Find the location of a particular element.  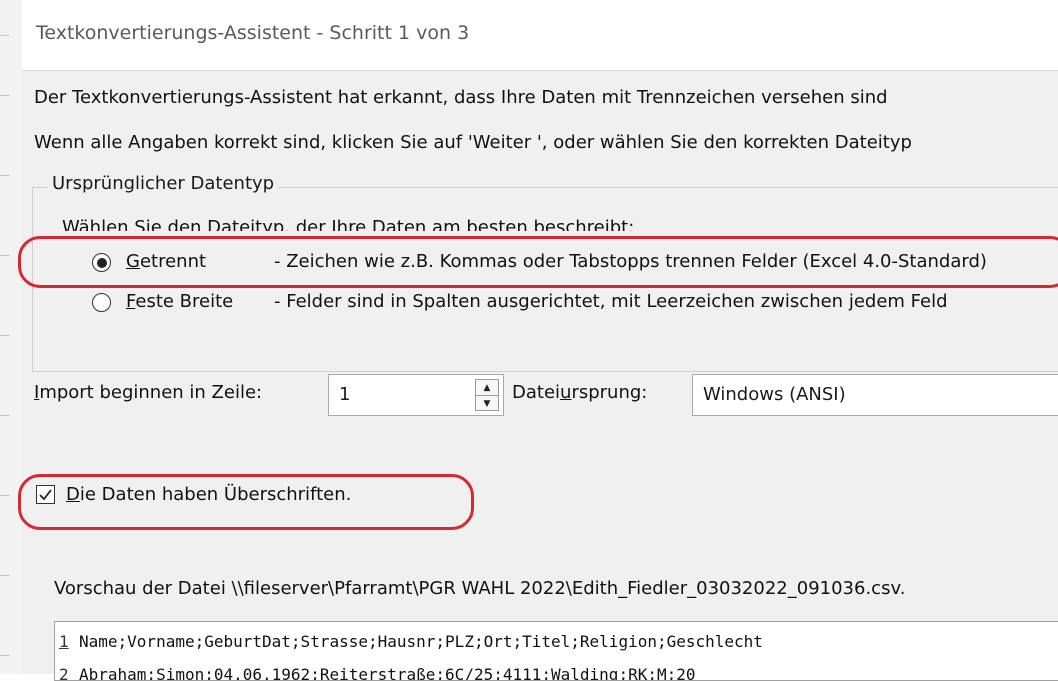

file-origin-value: Windows (ANSI) is located at coordinates (774, 394).